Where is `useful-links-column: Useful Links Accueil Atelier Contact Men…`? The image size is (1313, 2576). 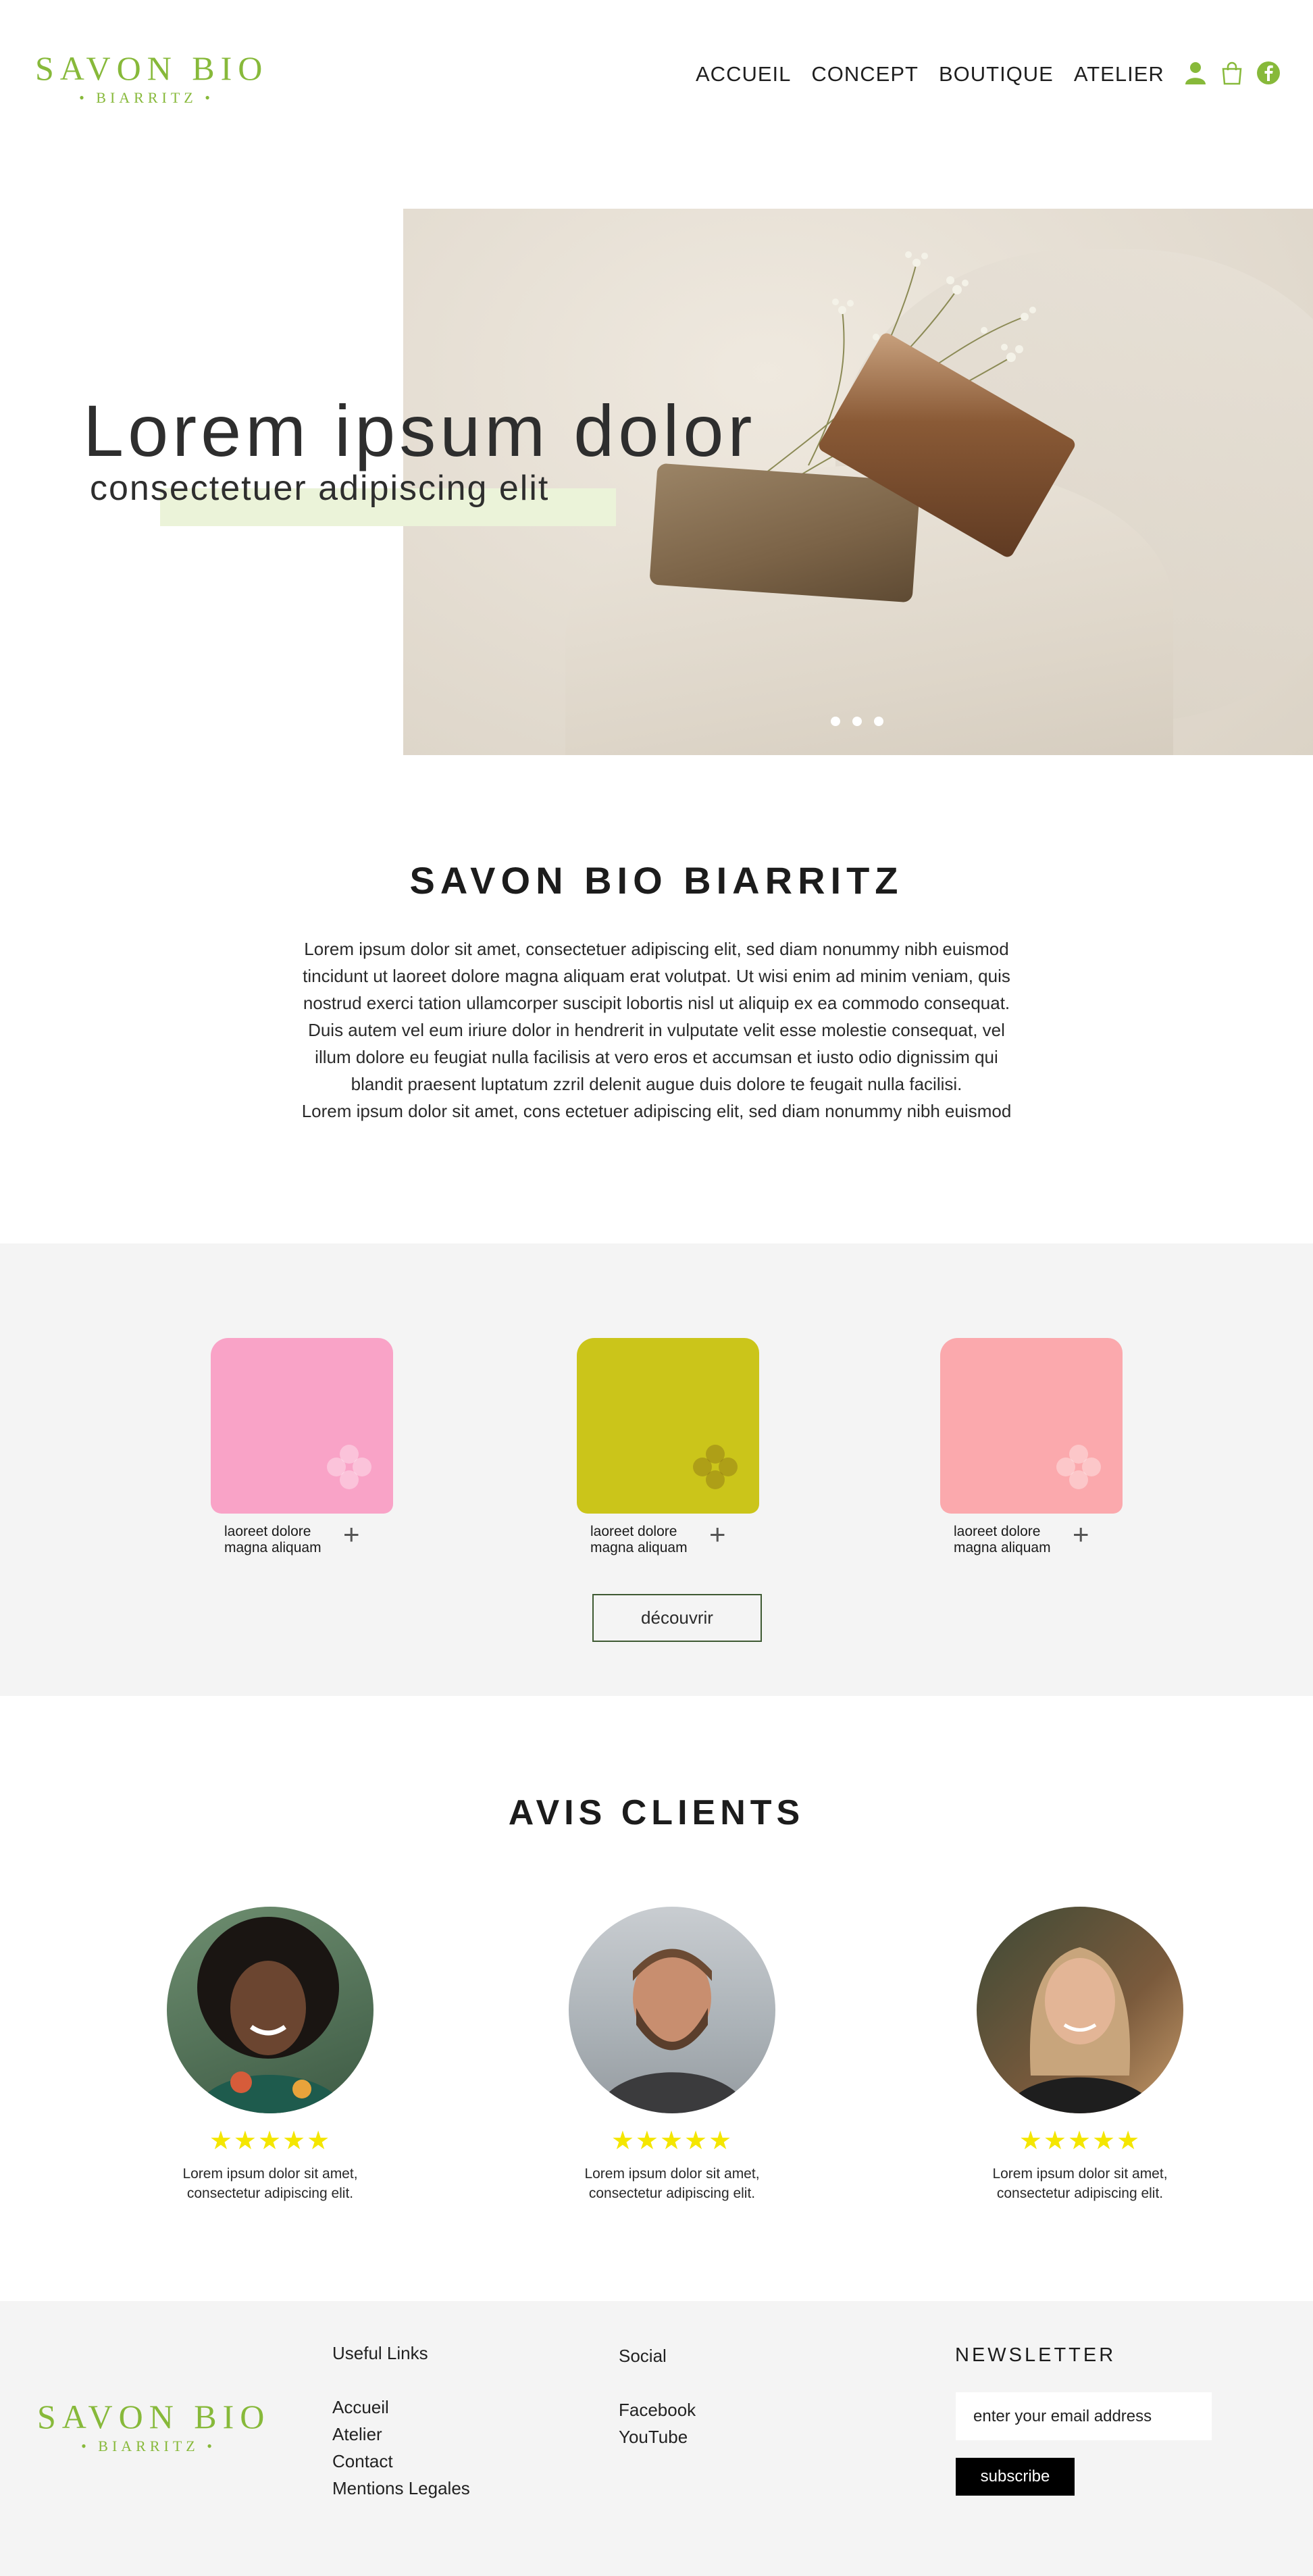 useful-links-column: Useful Links Accueil Atelier Contact Men… is located at coordinates (401, 2422).